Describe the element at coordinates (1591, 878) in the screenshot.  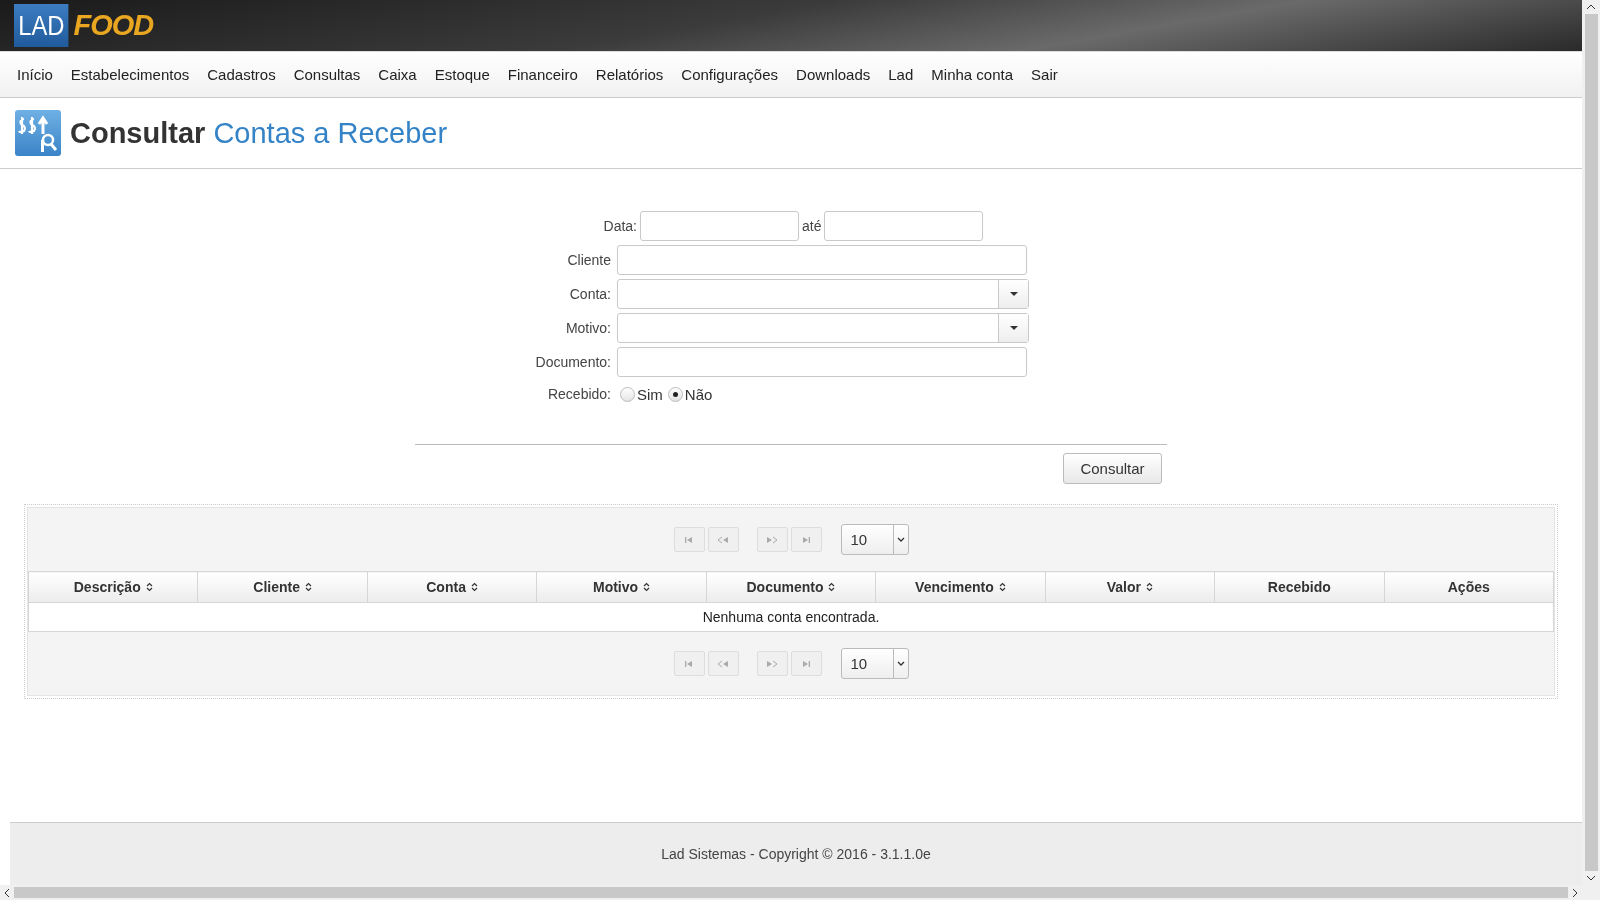
I see `scroll-down-icon` at that location.